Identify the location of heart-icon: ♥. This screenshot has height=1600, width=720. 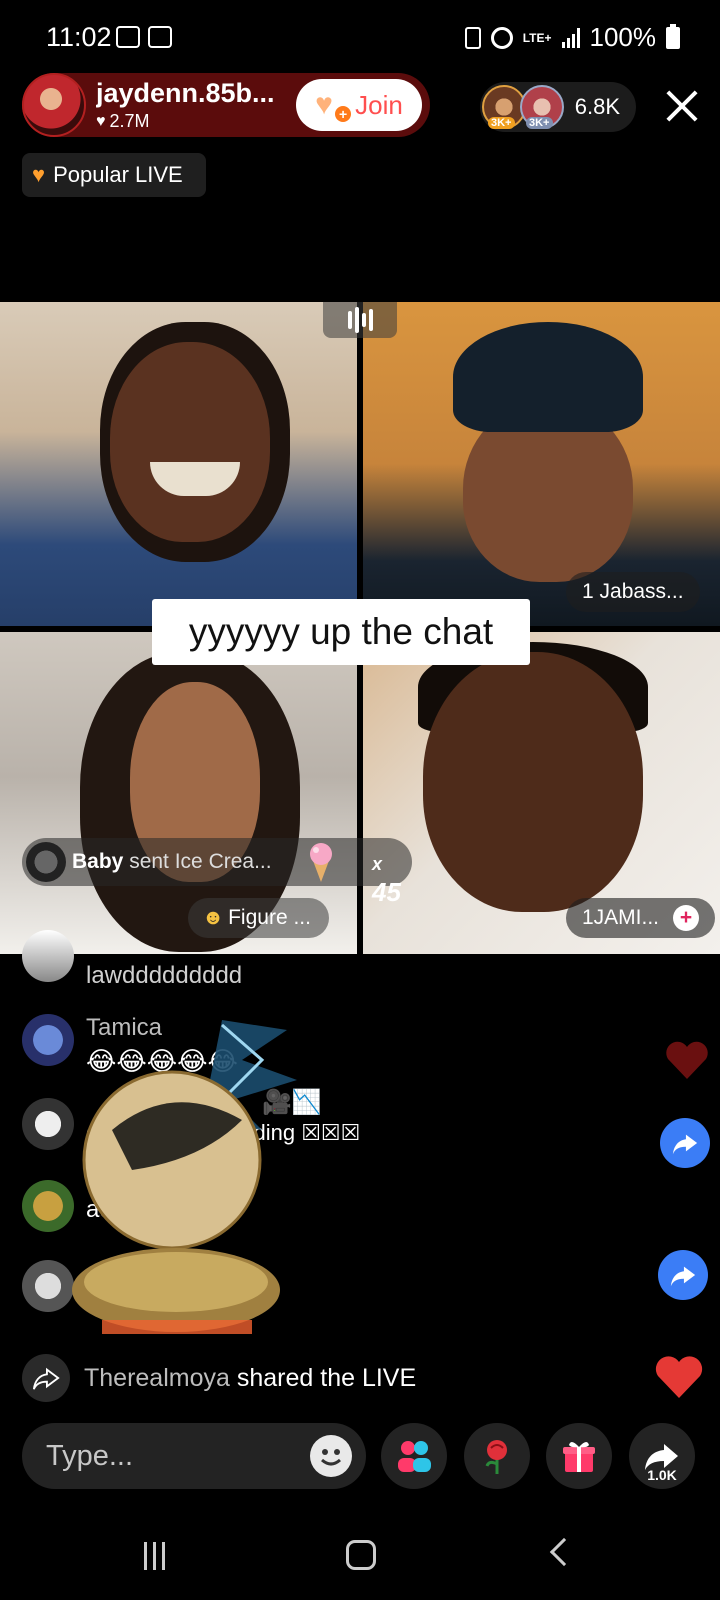
(101, 121).